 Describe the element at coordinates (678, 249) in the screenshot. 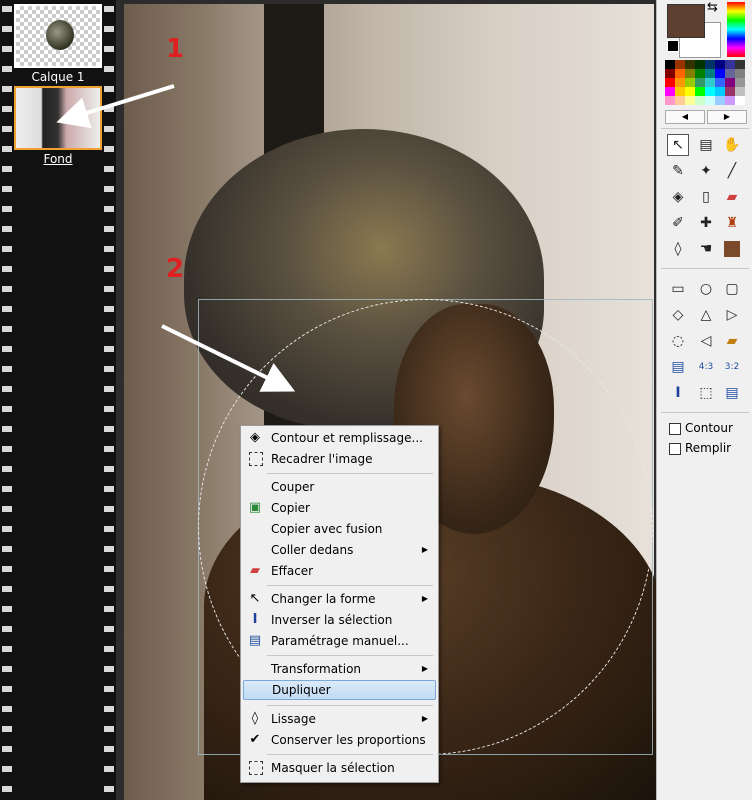

I see `blur-drop-icon: ◊` at that location.